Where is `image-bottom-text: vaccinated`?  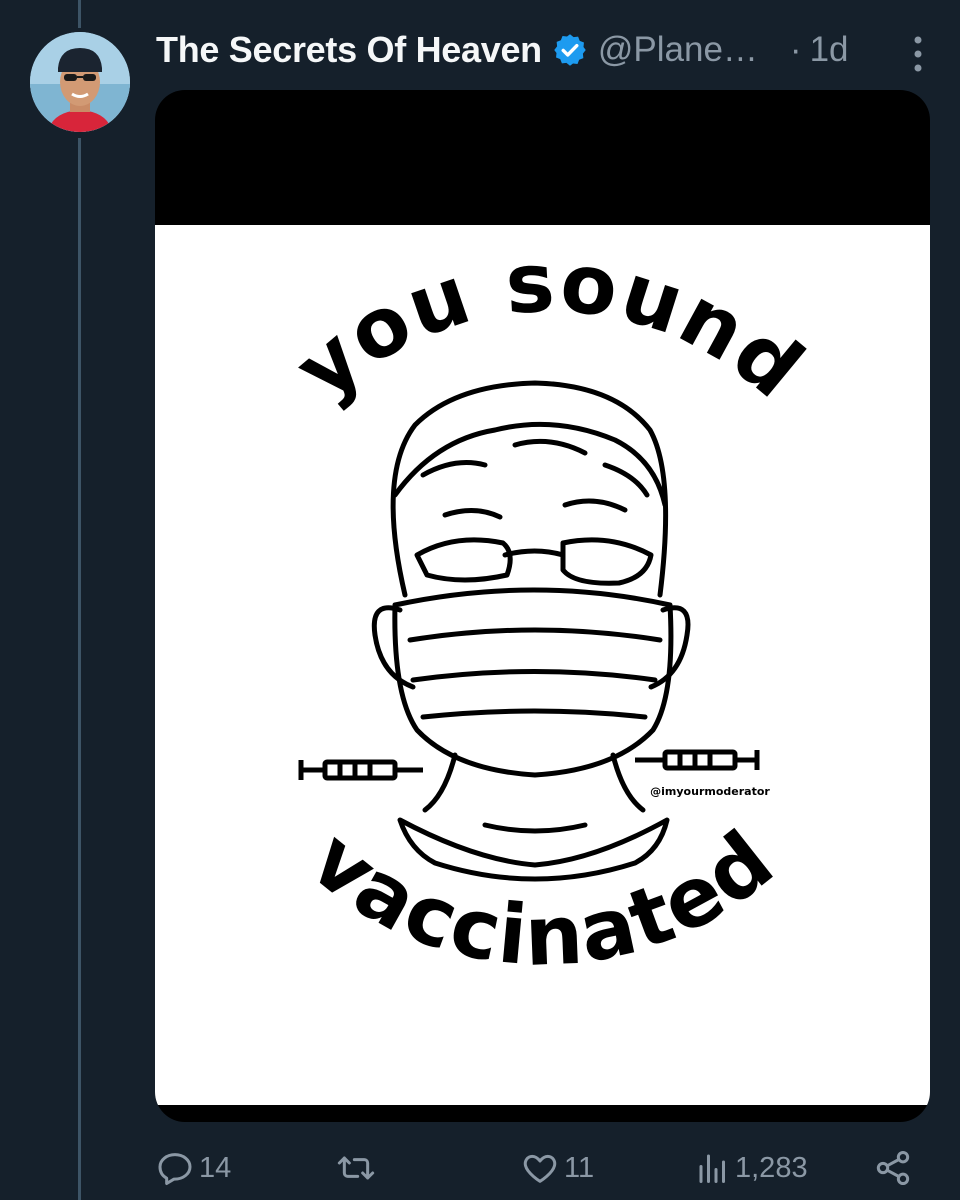 image-bottom-text: vaccinated is located at coordinates (543, 898).